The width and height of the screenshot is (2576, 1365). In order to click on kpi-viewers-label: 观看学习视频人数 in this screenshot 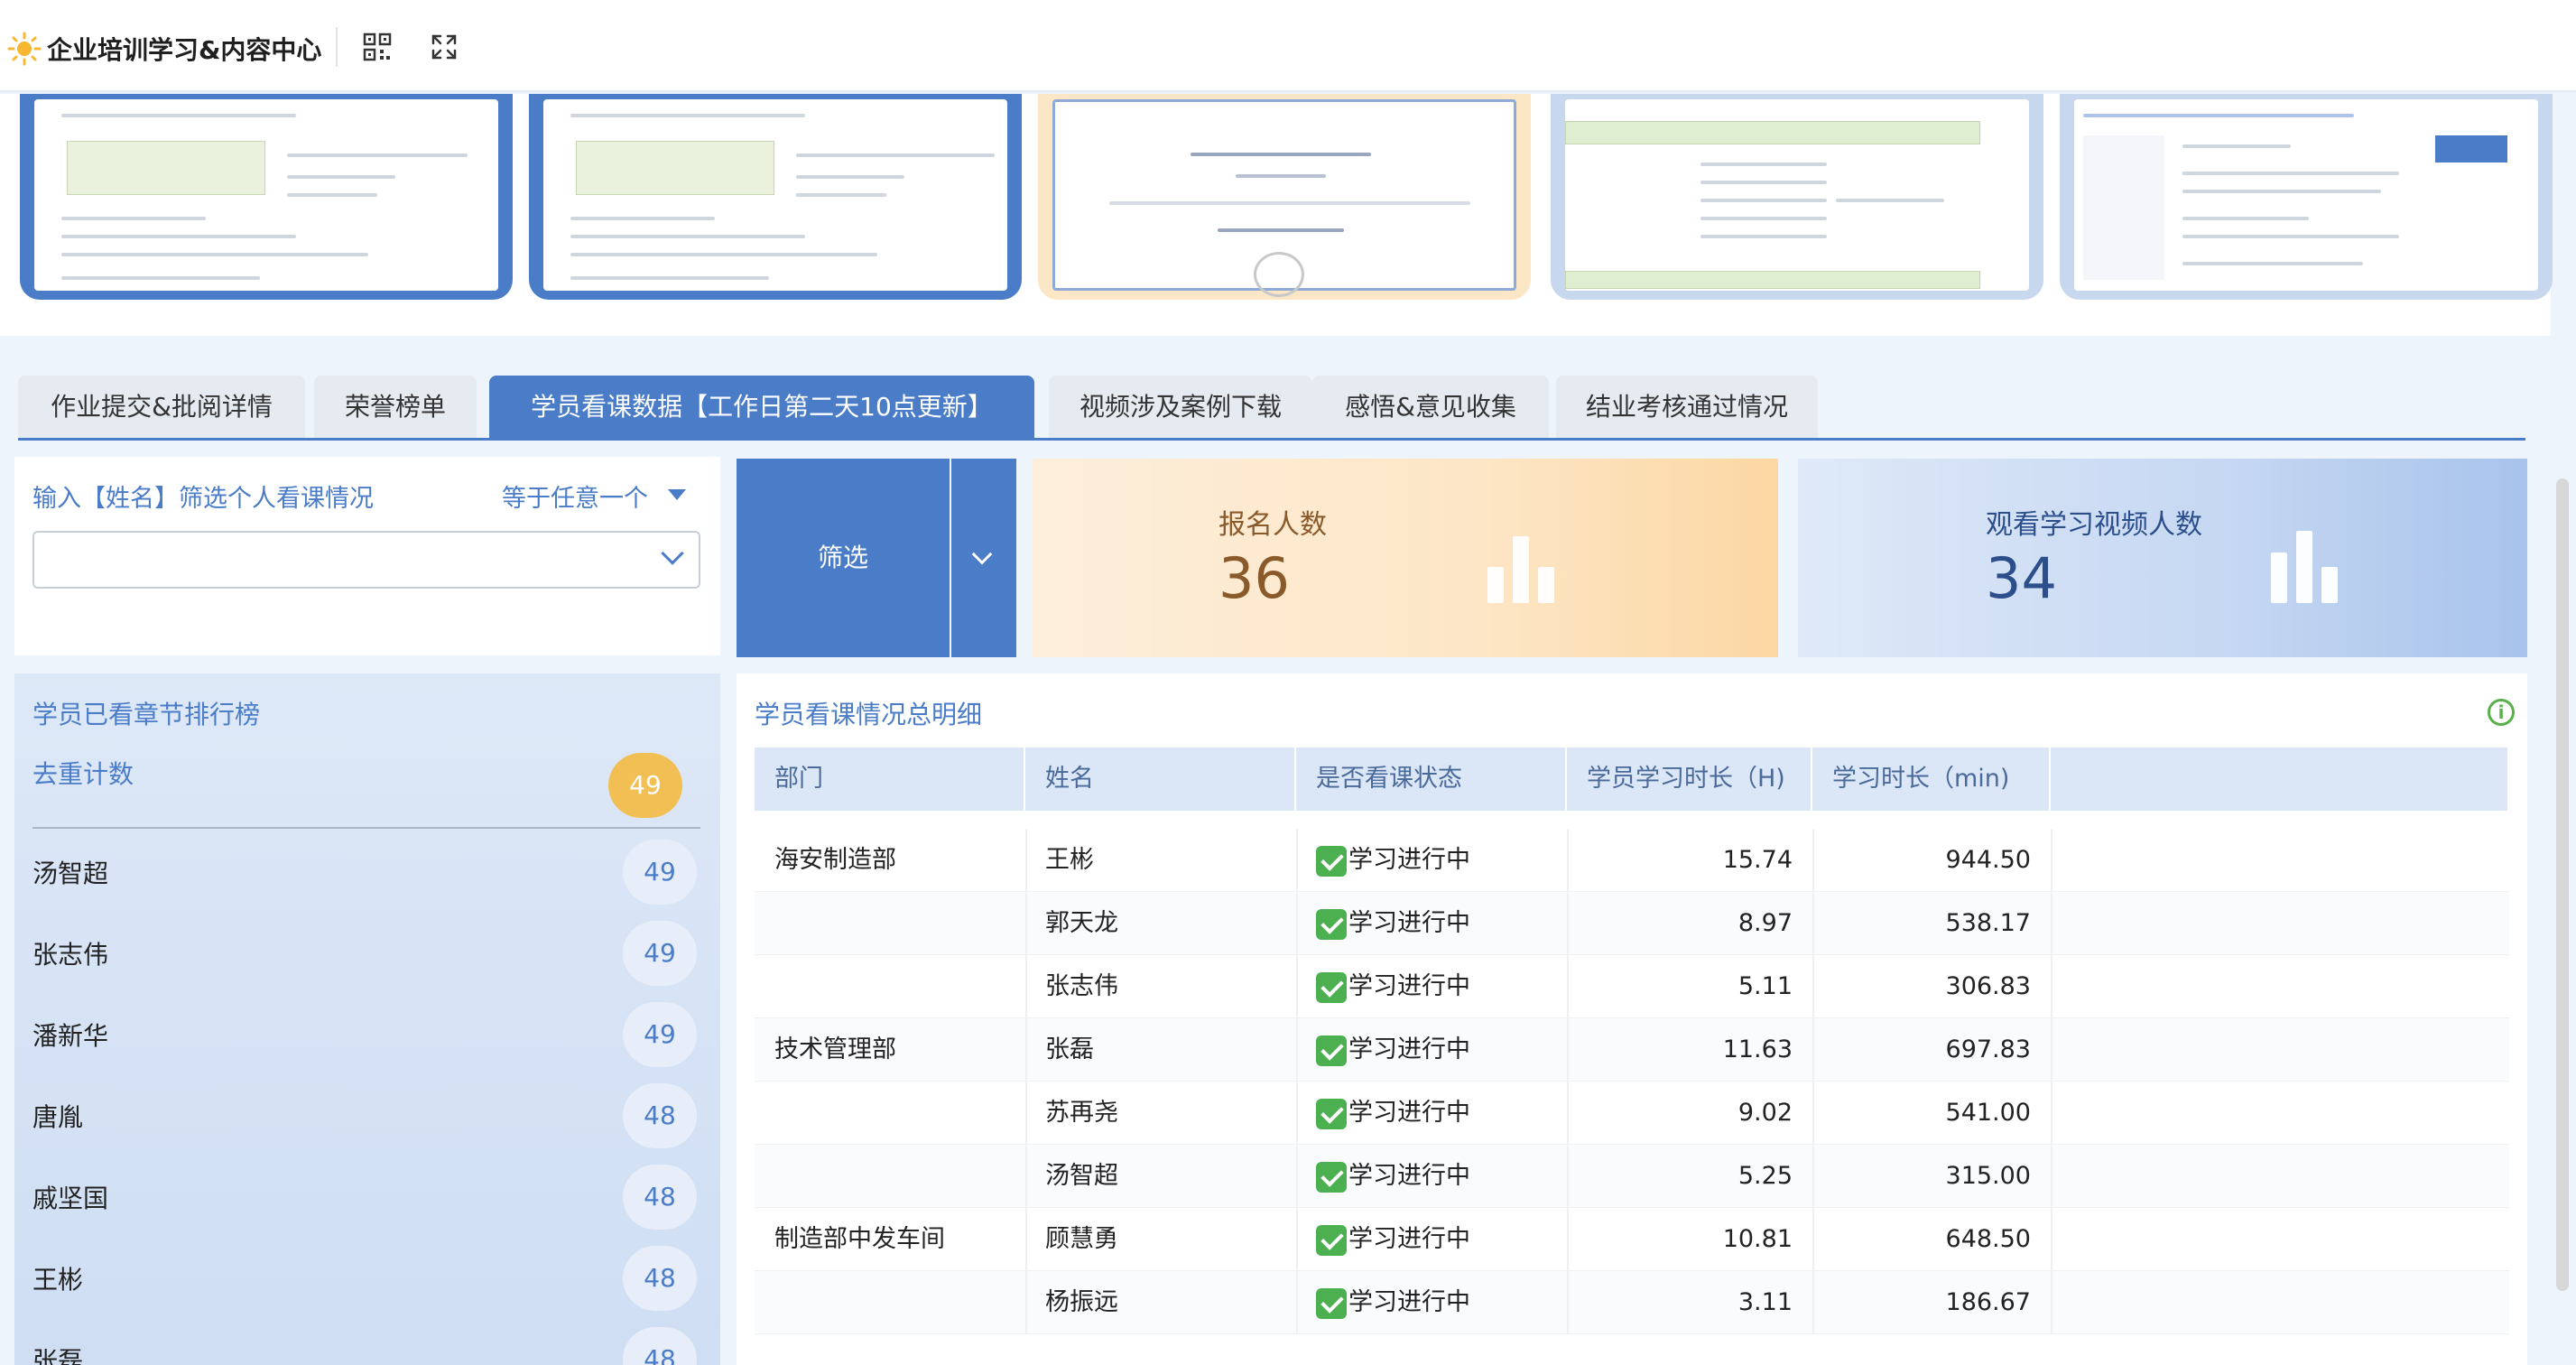, I will do `click(2094, 525)`.